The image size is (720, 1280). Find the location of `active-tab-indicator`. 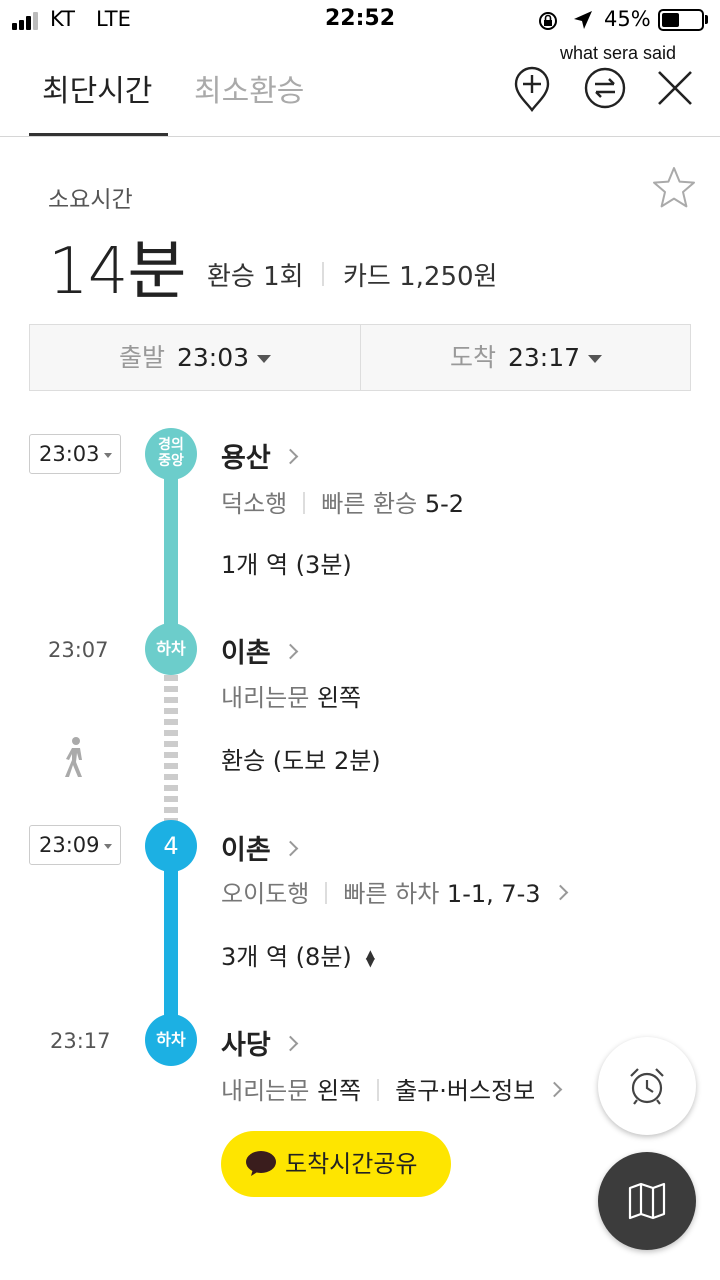

active-tab-indicator is located at coordinates (98, 134).